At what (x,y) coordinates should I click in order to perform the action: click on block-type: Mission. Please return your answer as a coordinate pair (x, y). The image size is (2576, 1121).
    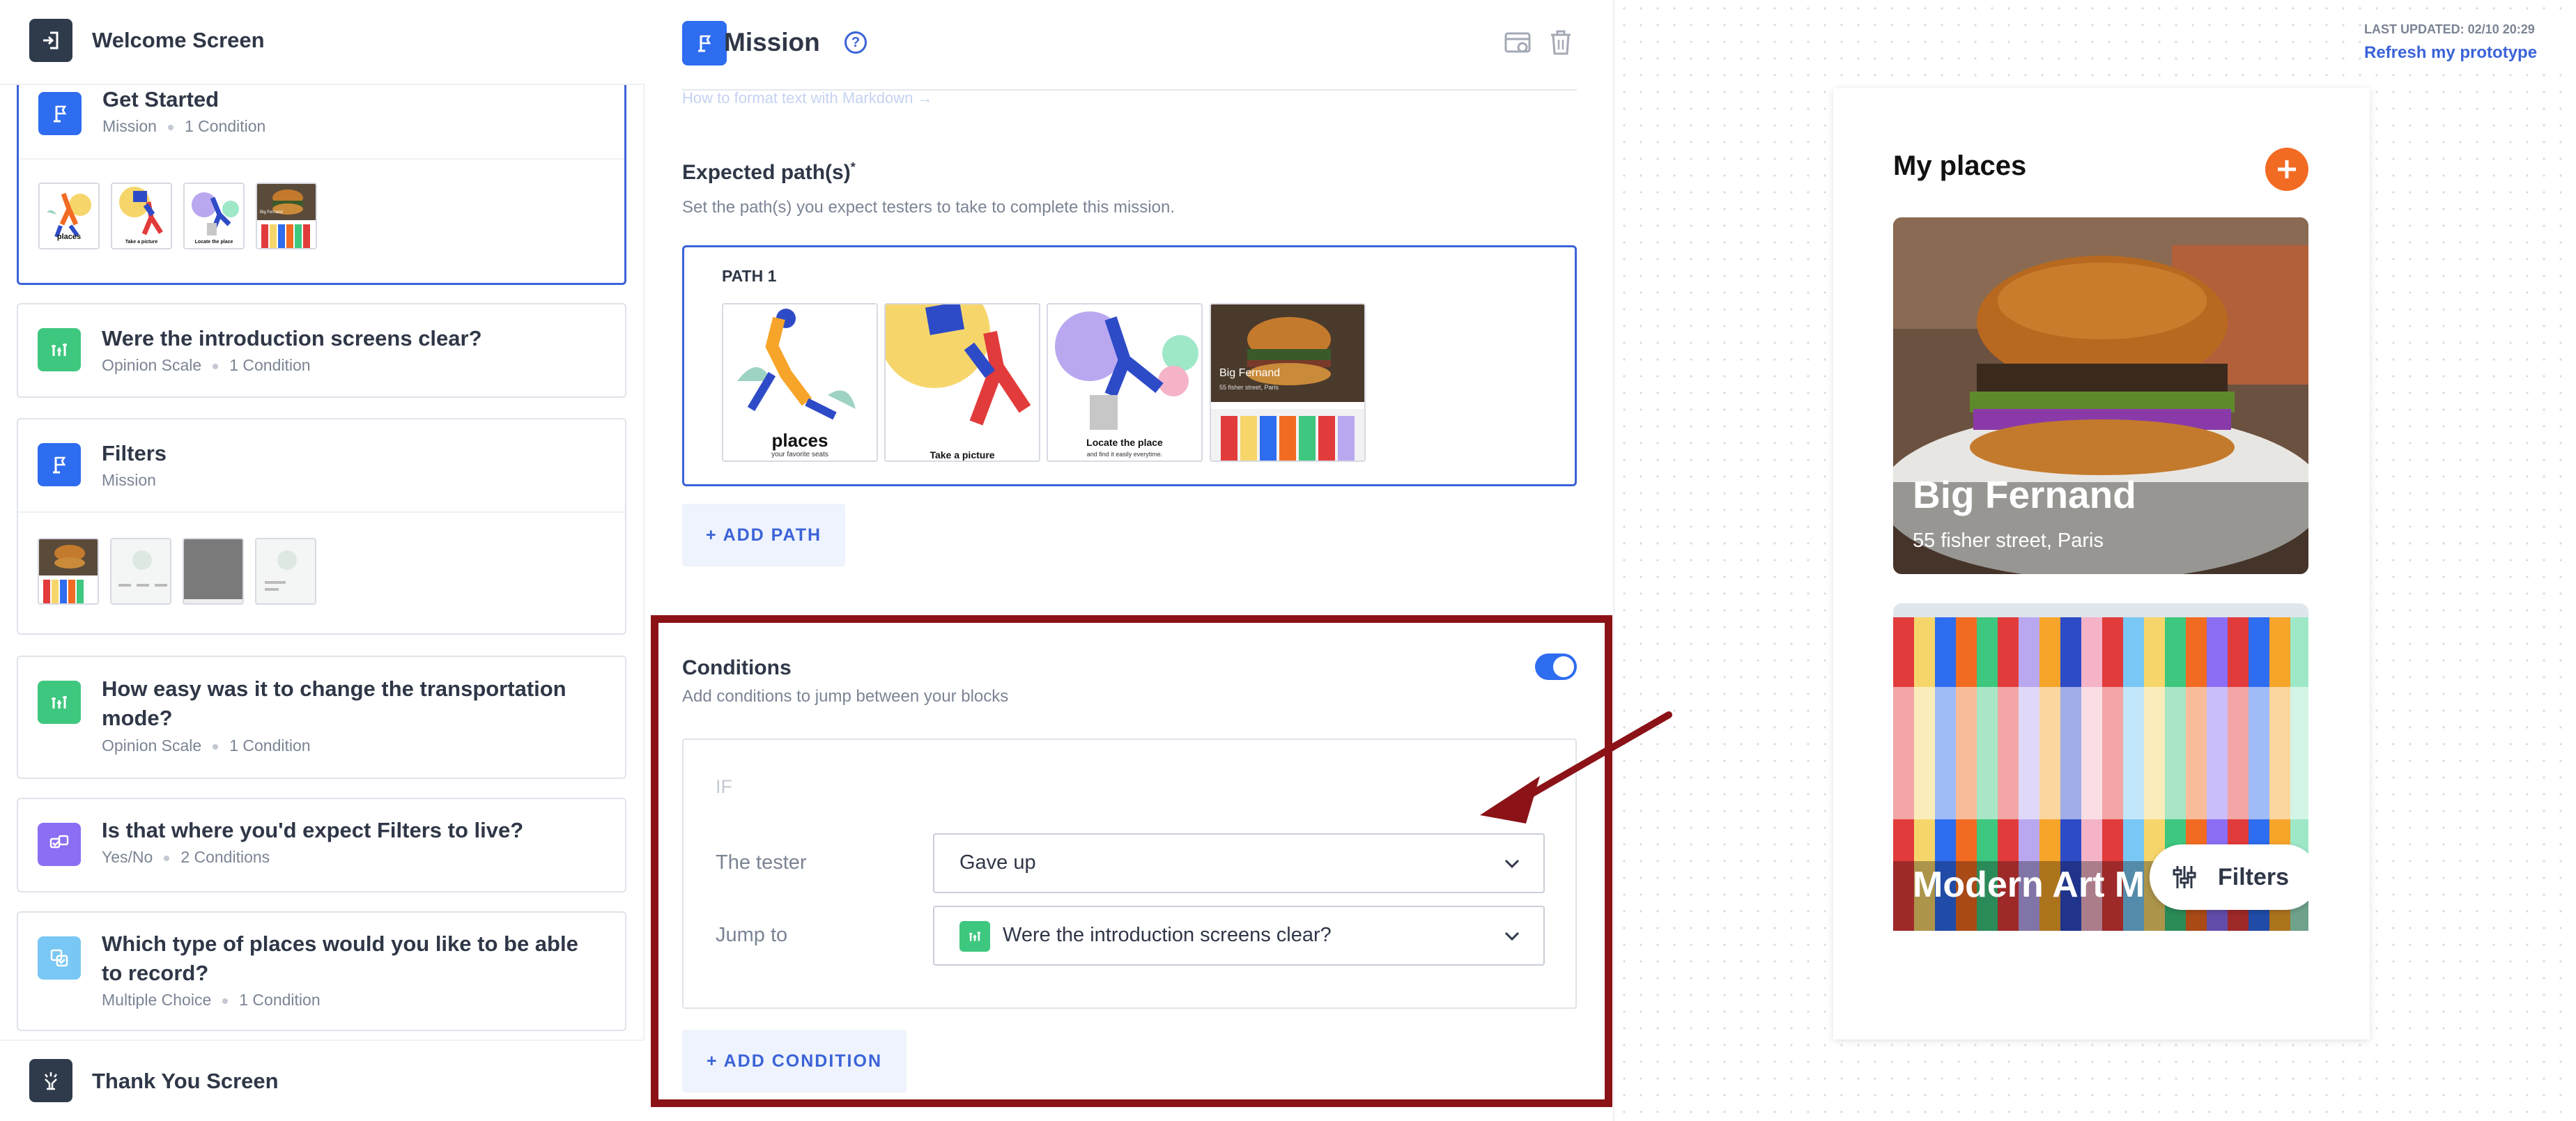
    Looking at the image, I should click on (129, 126).